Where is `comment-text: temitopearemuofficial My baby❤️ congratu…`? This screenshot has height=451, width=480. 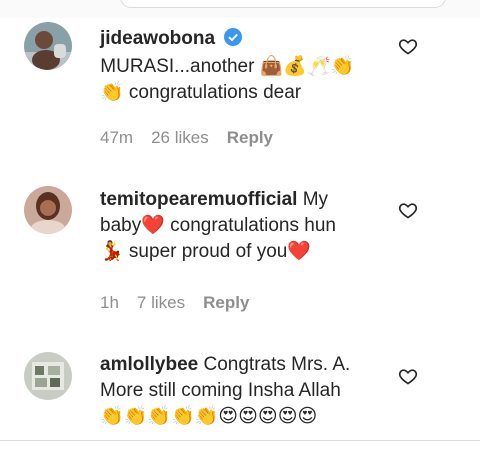 comment-text: temitopearemuofficial My baby❤️ congratu… is located at coordinates (258, 226).